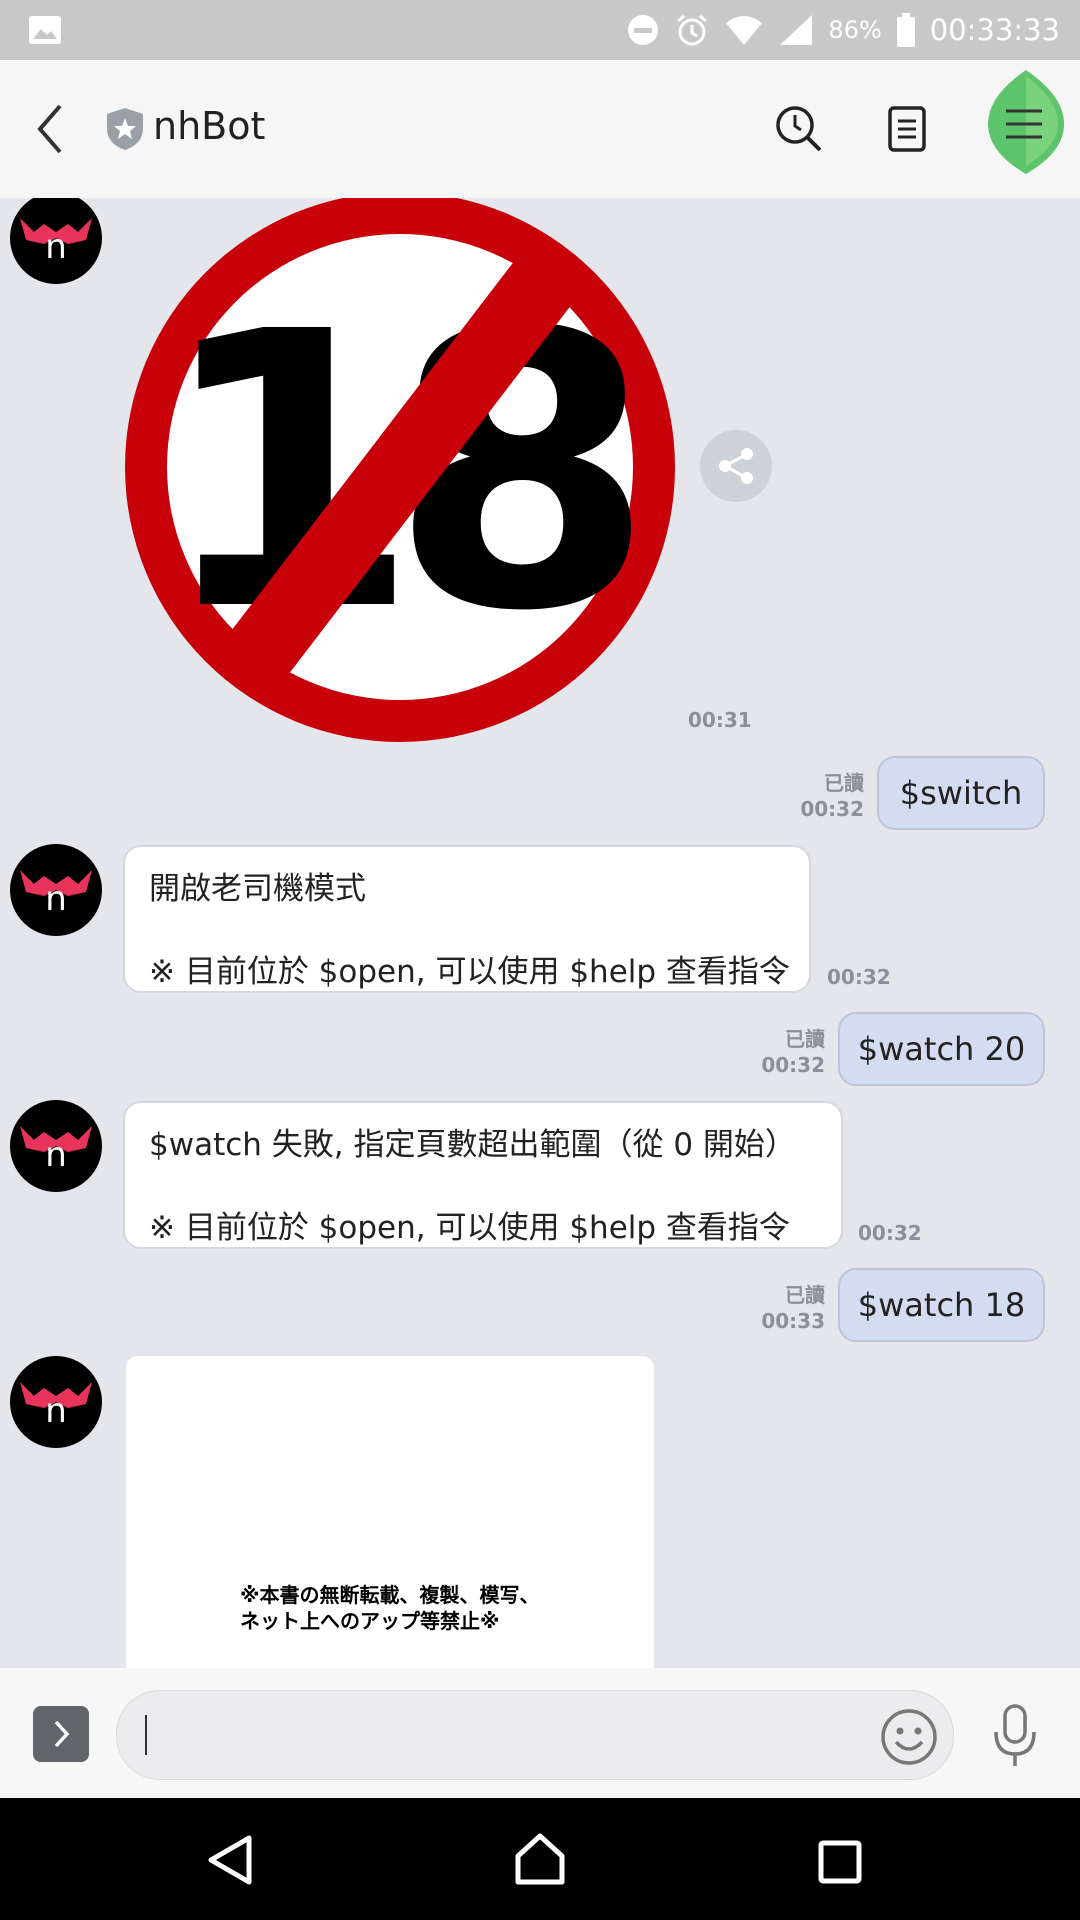 This screenshot has width=1080, height=1920. Describe the element at coordinates (855, 30) in the screenshot. I see `battery-percent: 86%` at that location.